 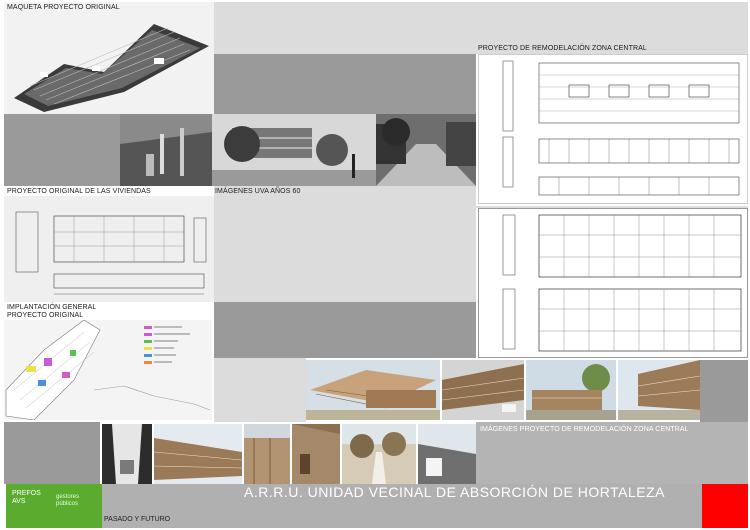 What do you see at coordinates (54, 506) in the screenshot?
I see `prefos-avs-logo: PREFOS AVS gestores públicos` at bounding box center [54, 506].